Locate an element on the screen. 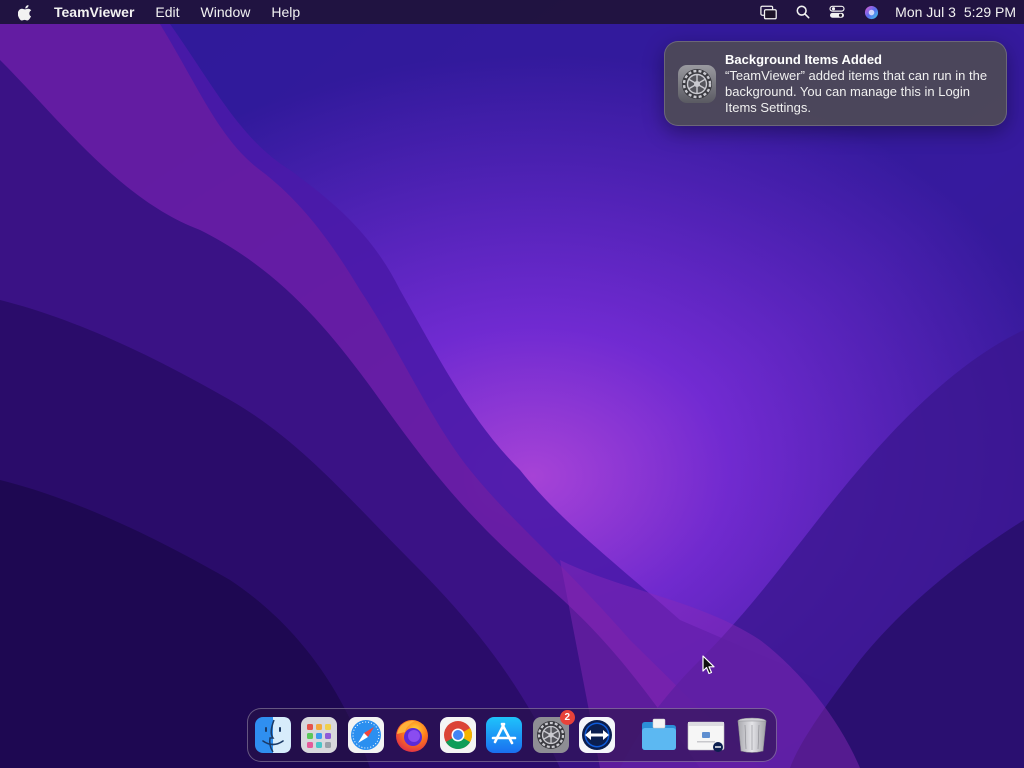  menu-clock: Mon Jul 3 5:29 PM is located at coordinates (955, 12).